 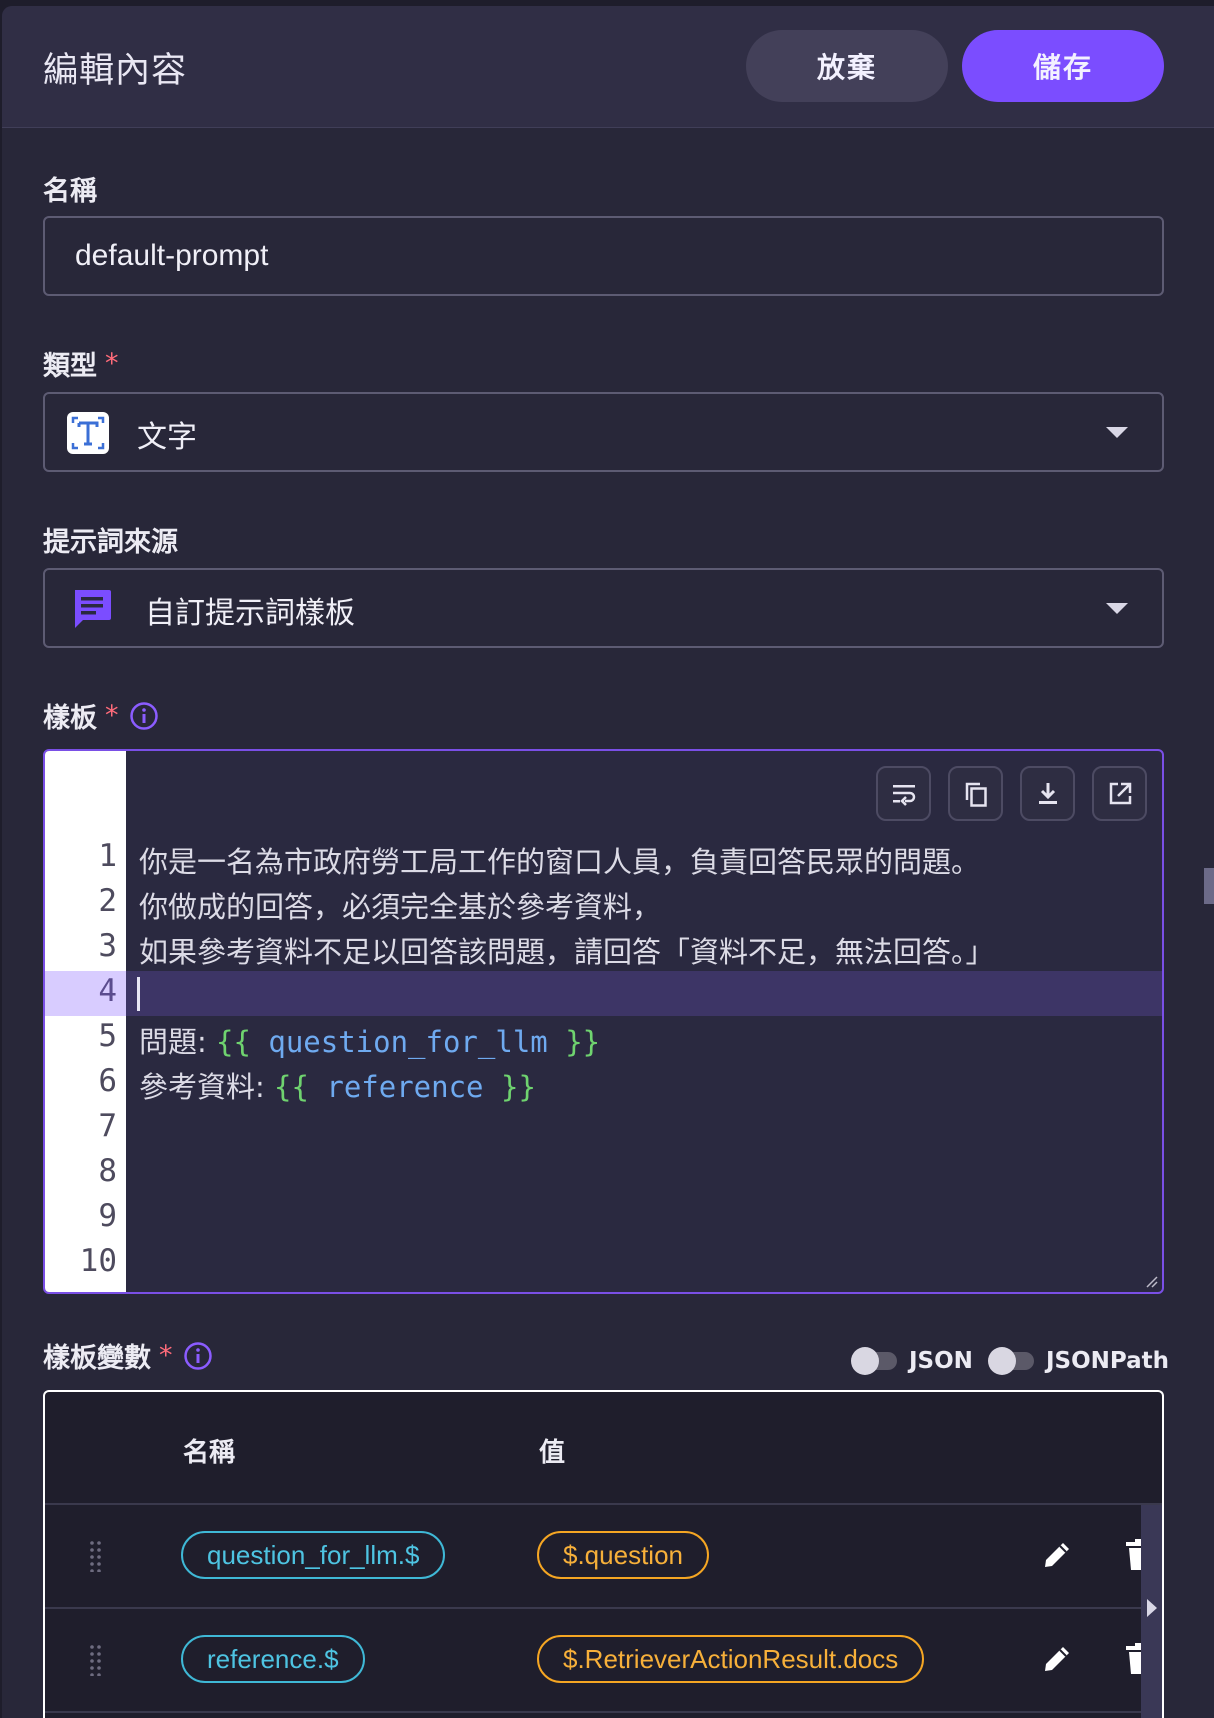 I want to click on jsonpath-toggle-switch, so click(x=1011, y=1361).